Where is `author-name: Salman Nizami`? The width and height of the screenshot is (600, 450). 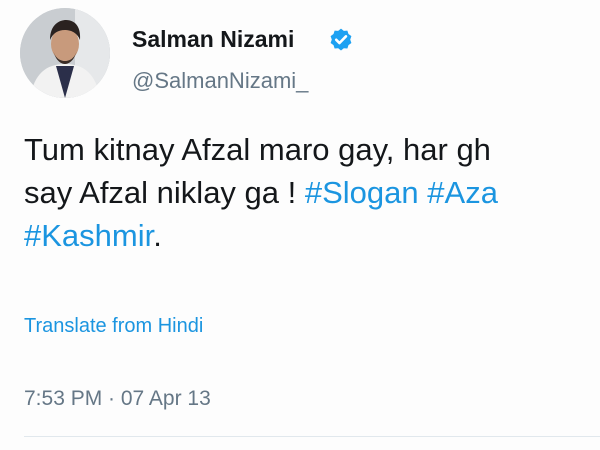
author-name: Salman Nizami is located at coordinates (213, 39).